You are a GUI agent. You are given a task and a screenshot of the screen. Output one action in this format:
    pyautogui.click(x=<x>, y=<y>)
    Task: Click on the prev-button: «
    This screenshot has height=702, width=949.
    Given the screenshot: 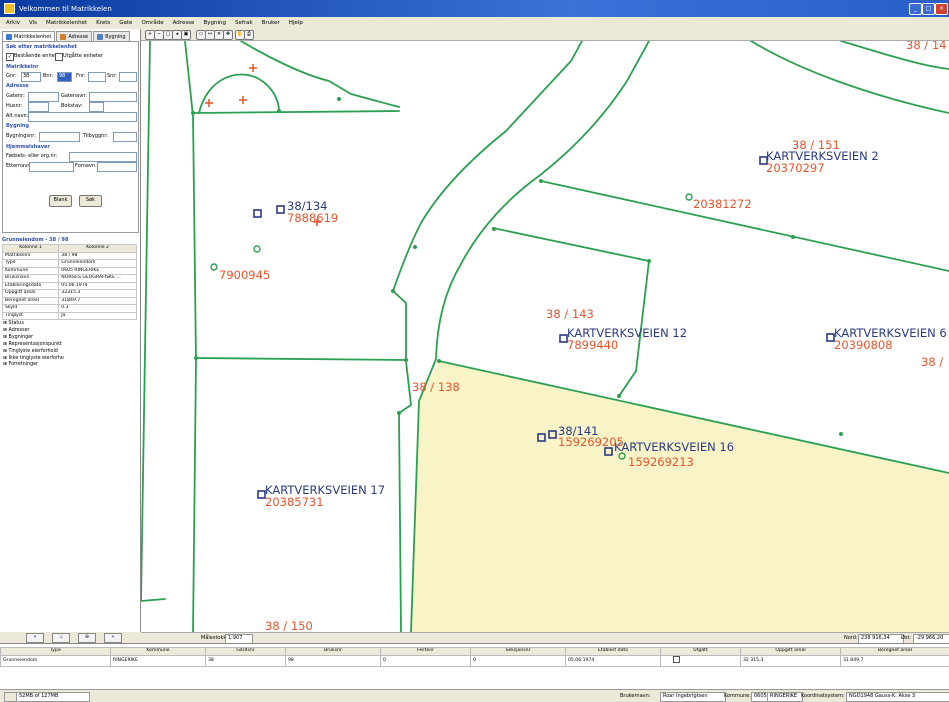 What is the action you would take?
    pyautogui.click(x=35, y=638)
    